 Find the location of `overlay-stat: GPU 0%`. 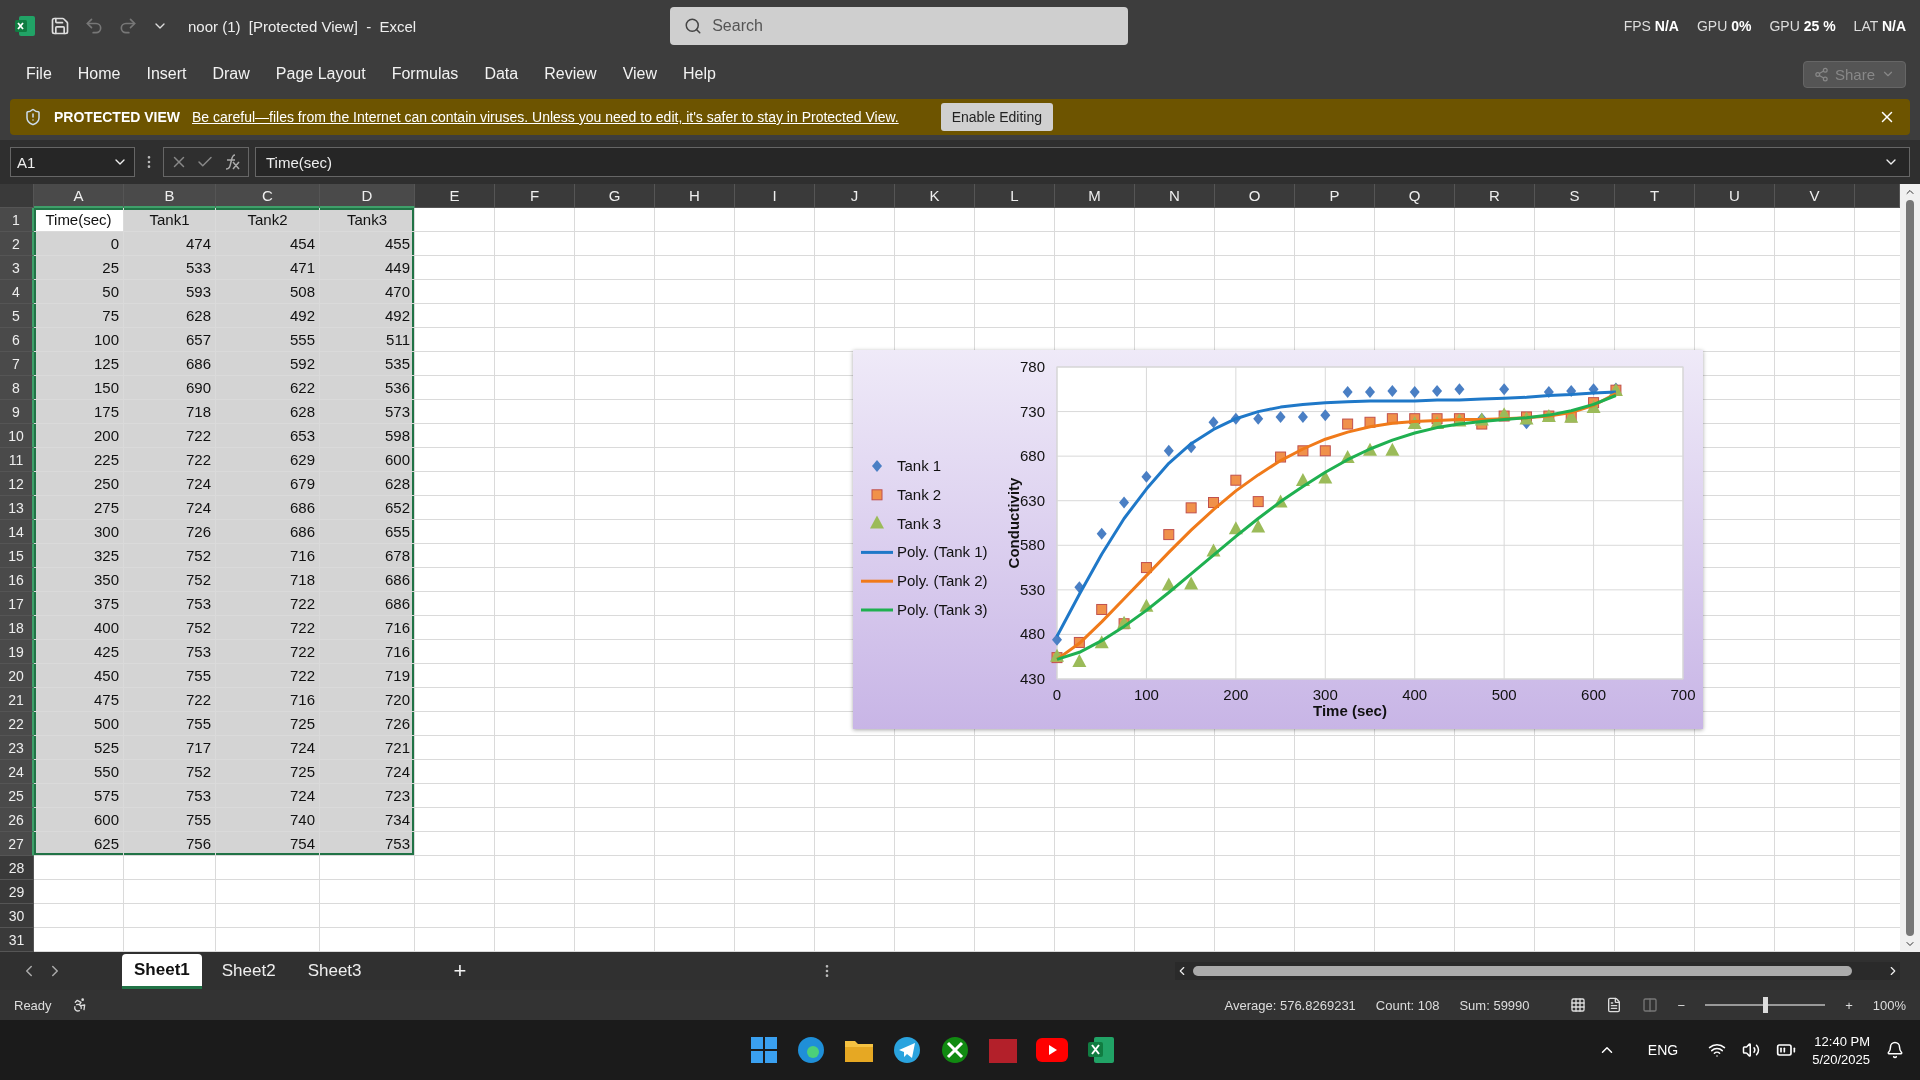

overlay-stat: GPU 0% is located at coordinates (1724, 26).